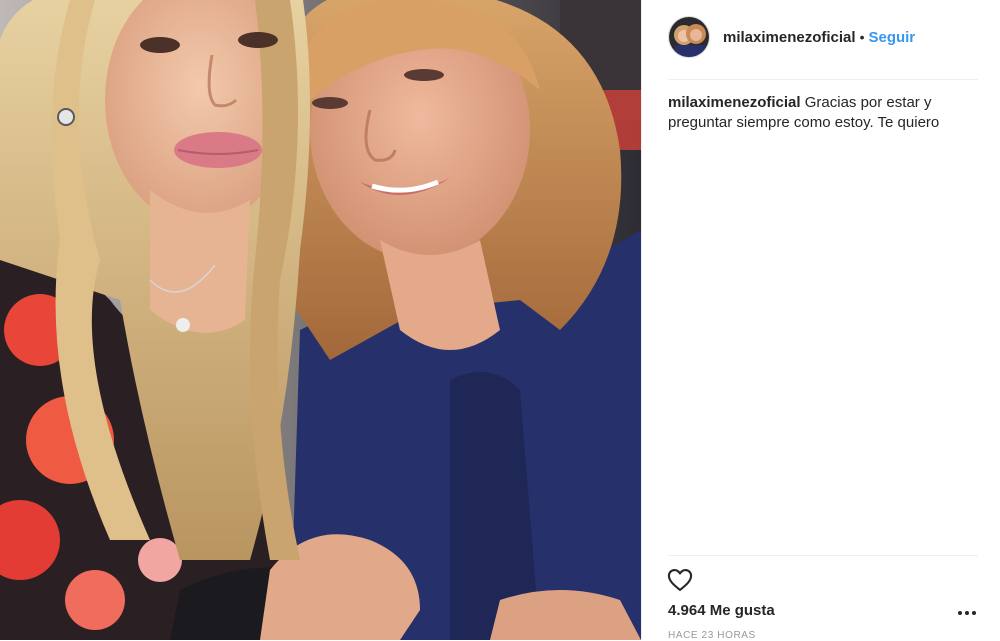 This screenshot has height=641, width=1000. Describe the element at coordinates (689, 37) in the screenshot. I see `avatar` at that location.